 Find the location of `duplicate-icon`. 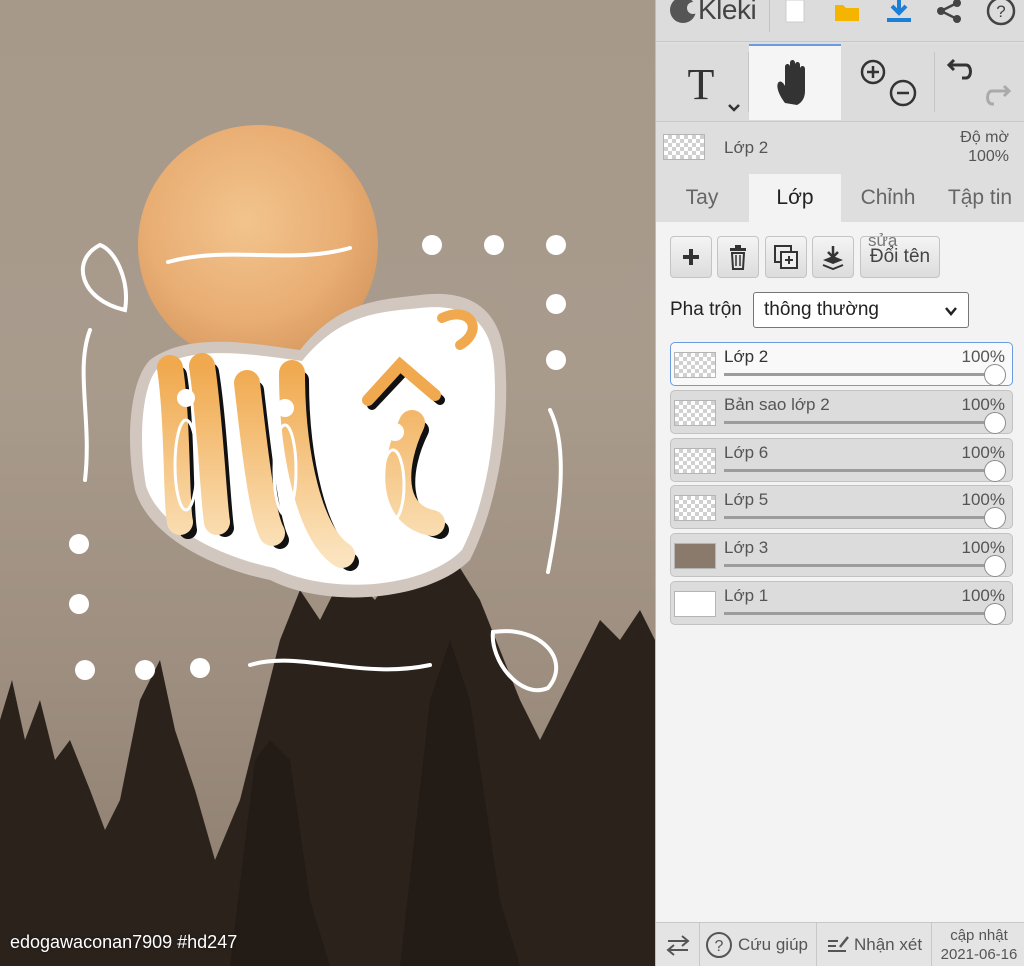

duplicate-icon is located at coordinates (786, 257).